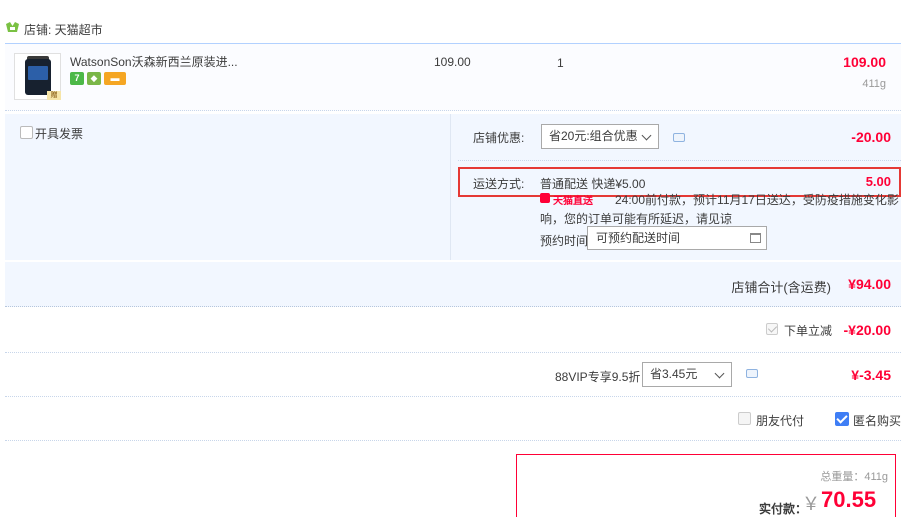  Describe the element at coordinates (37, 76) in the screenshot. I see `product-thumbnail: 赠` at that location.